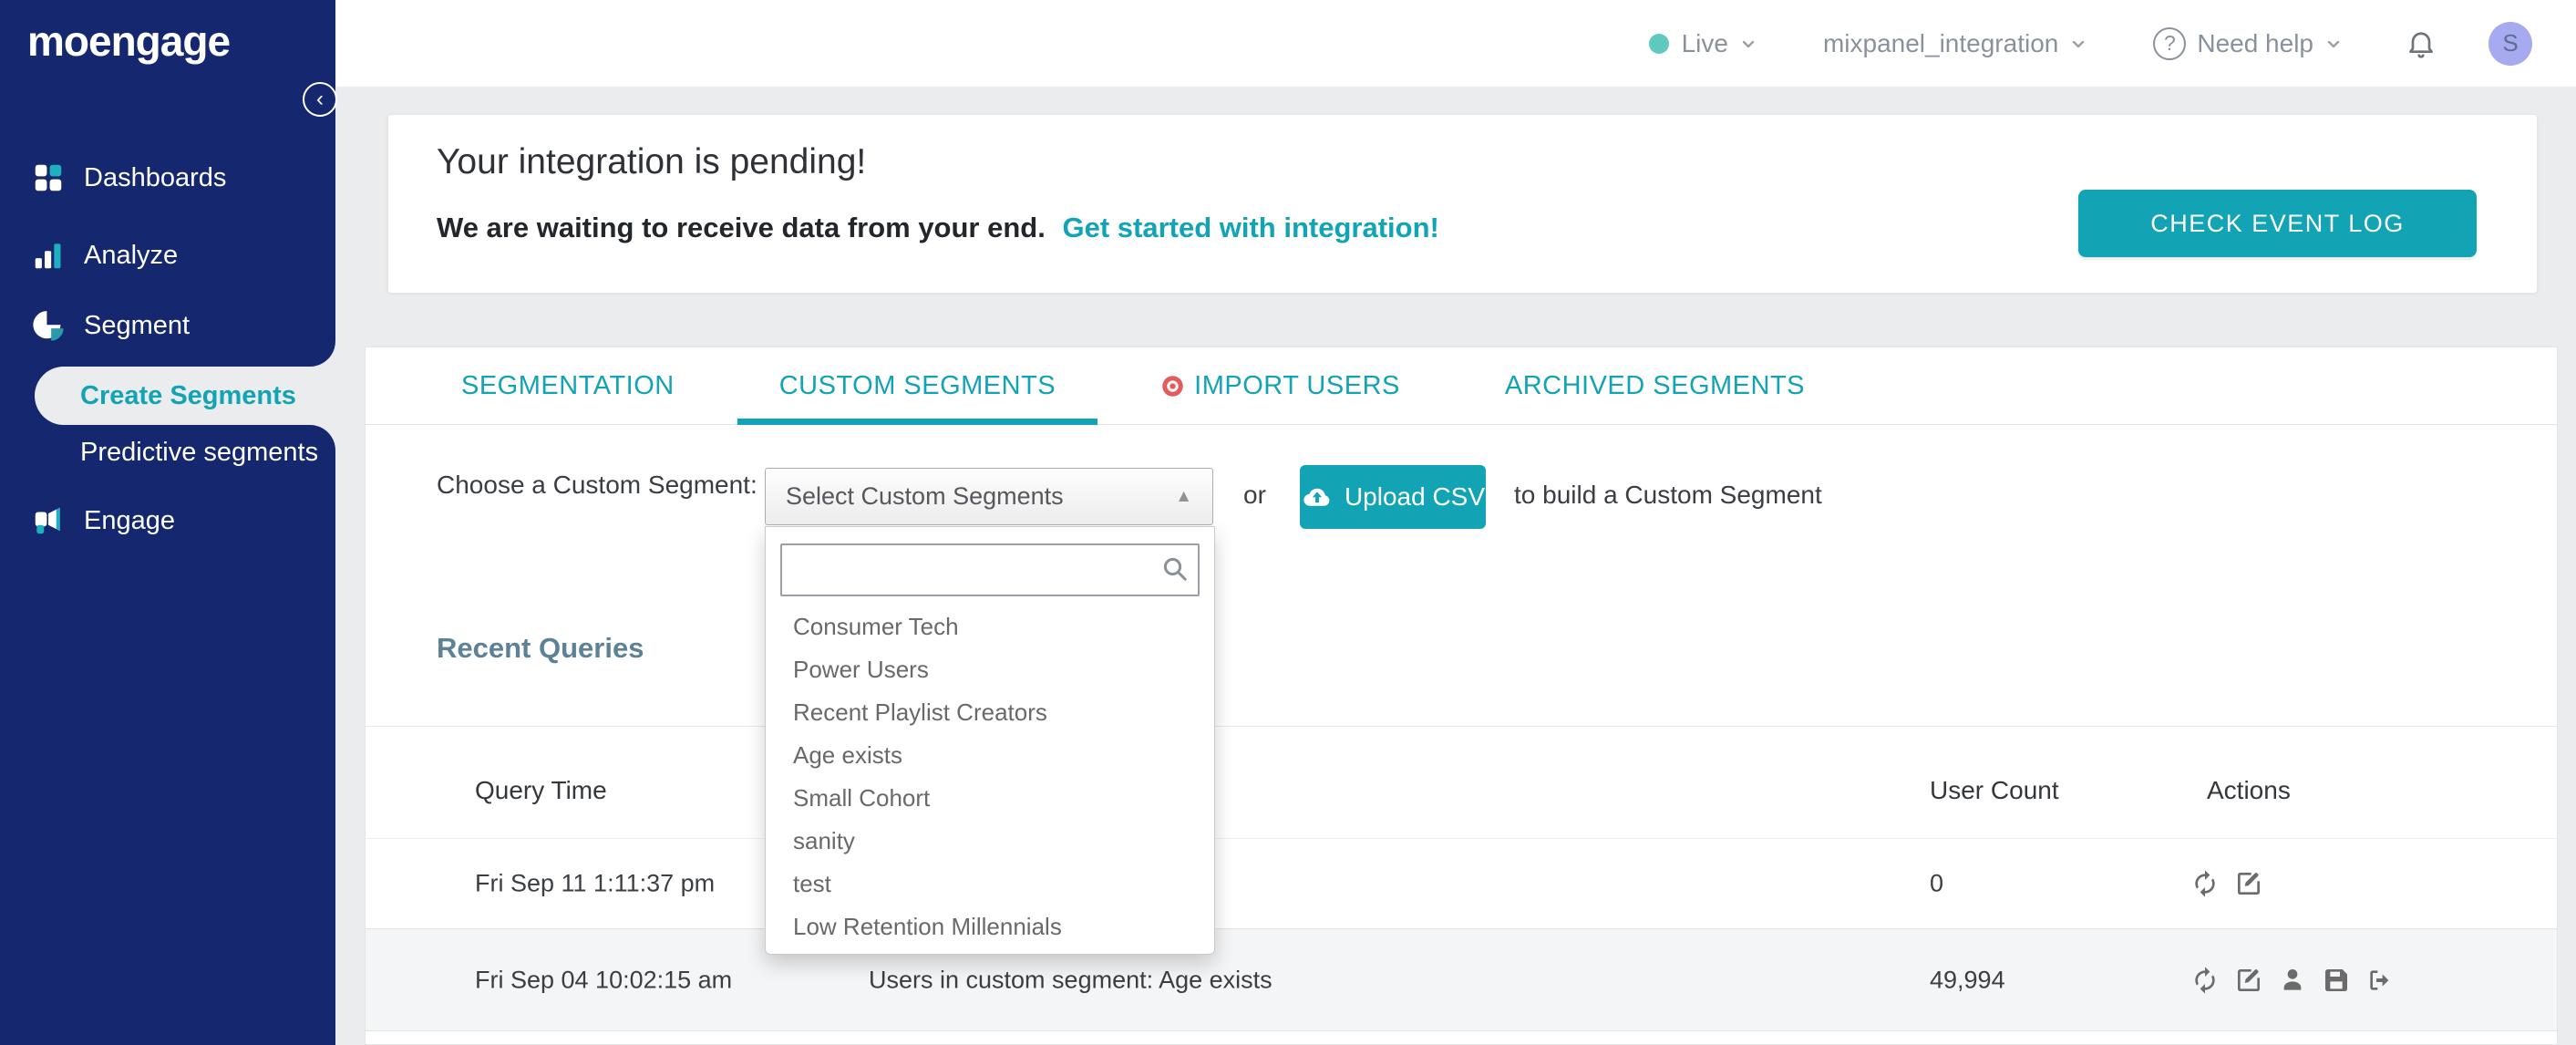 The width and height of the screenshot is (2576, 1045). Describe the element at coordinates (2255, 42) in the screenshot. I see `help-label: Need help` at that location.